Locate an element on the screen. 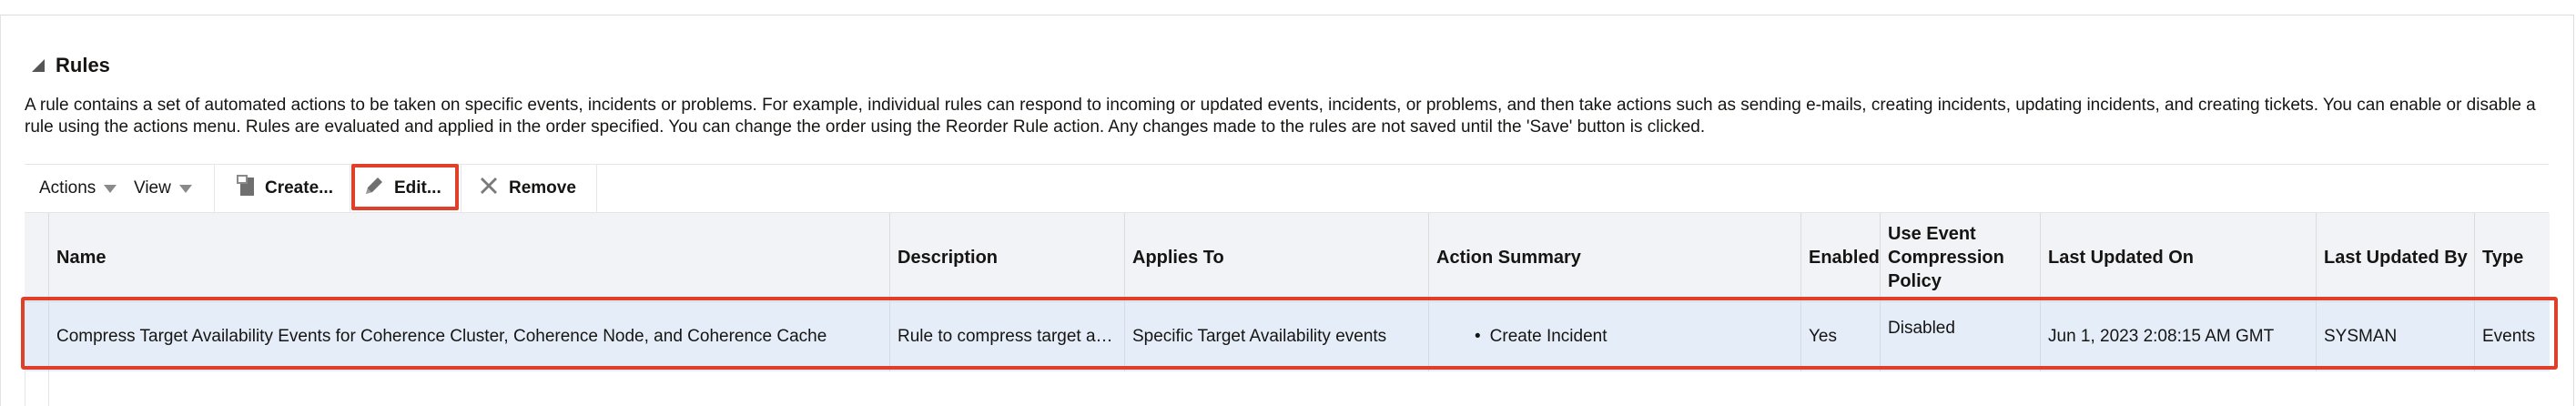  create-document-icon is located at coordinates (246, 188).